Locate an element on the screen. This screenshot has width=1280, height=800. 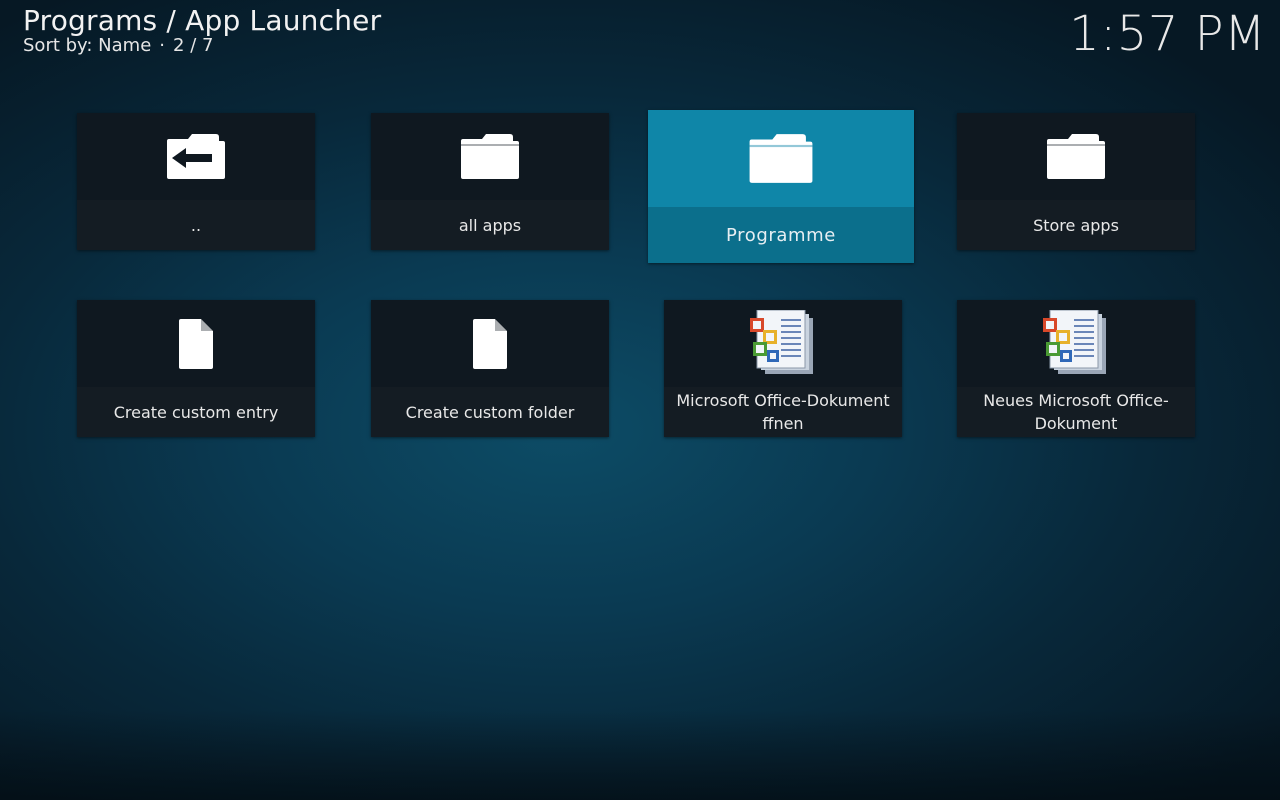
tile-label: Create custom entry is located at coordinates (196, 412).